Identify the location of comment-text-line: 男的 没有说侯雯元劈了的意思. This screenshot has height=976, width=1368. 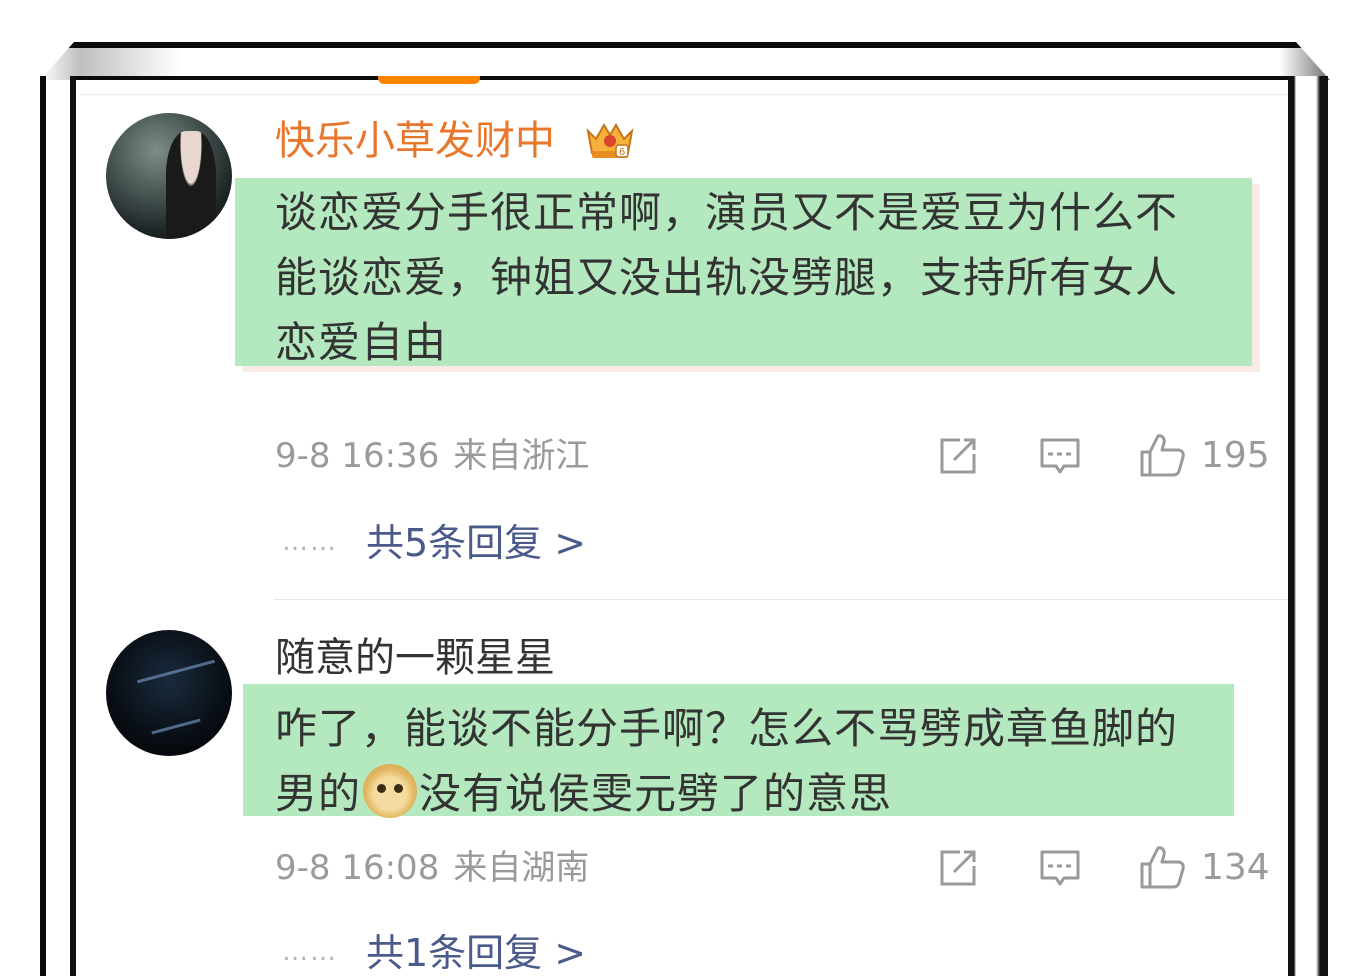
(765, 793).